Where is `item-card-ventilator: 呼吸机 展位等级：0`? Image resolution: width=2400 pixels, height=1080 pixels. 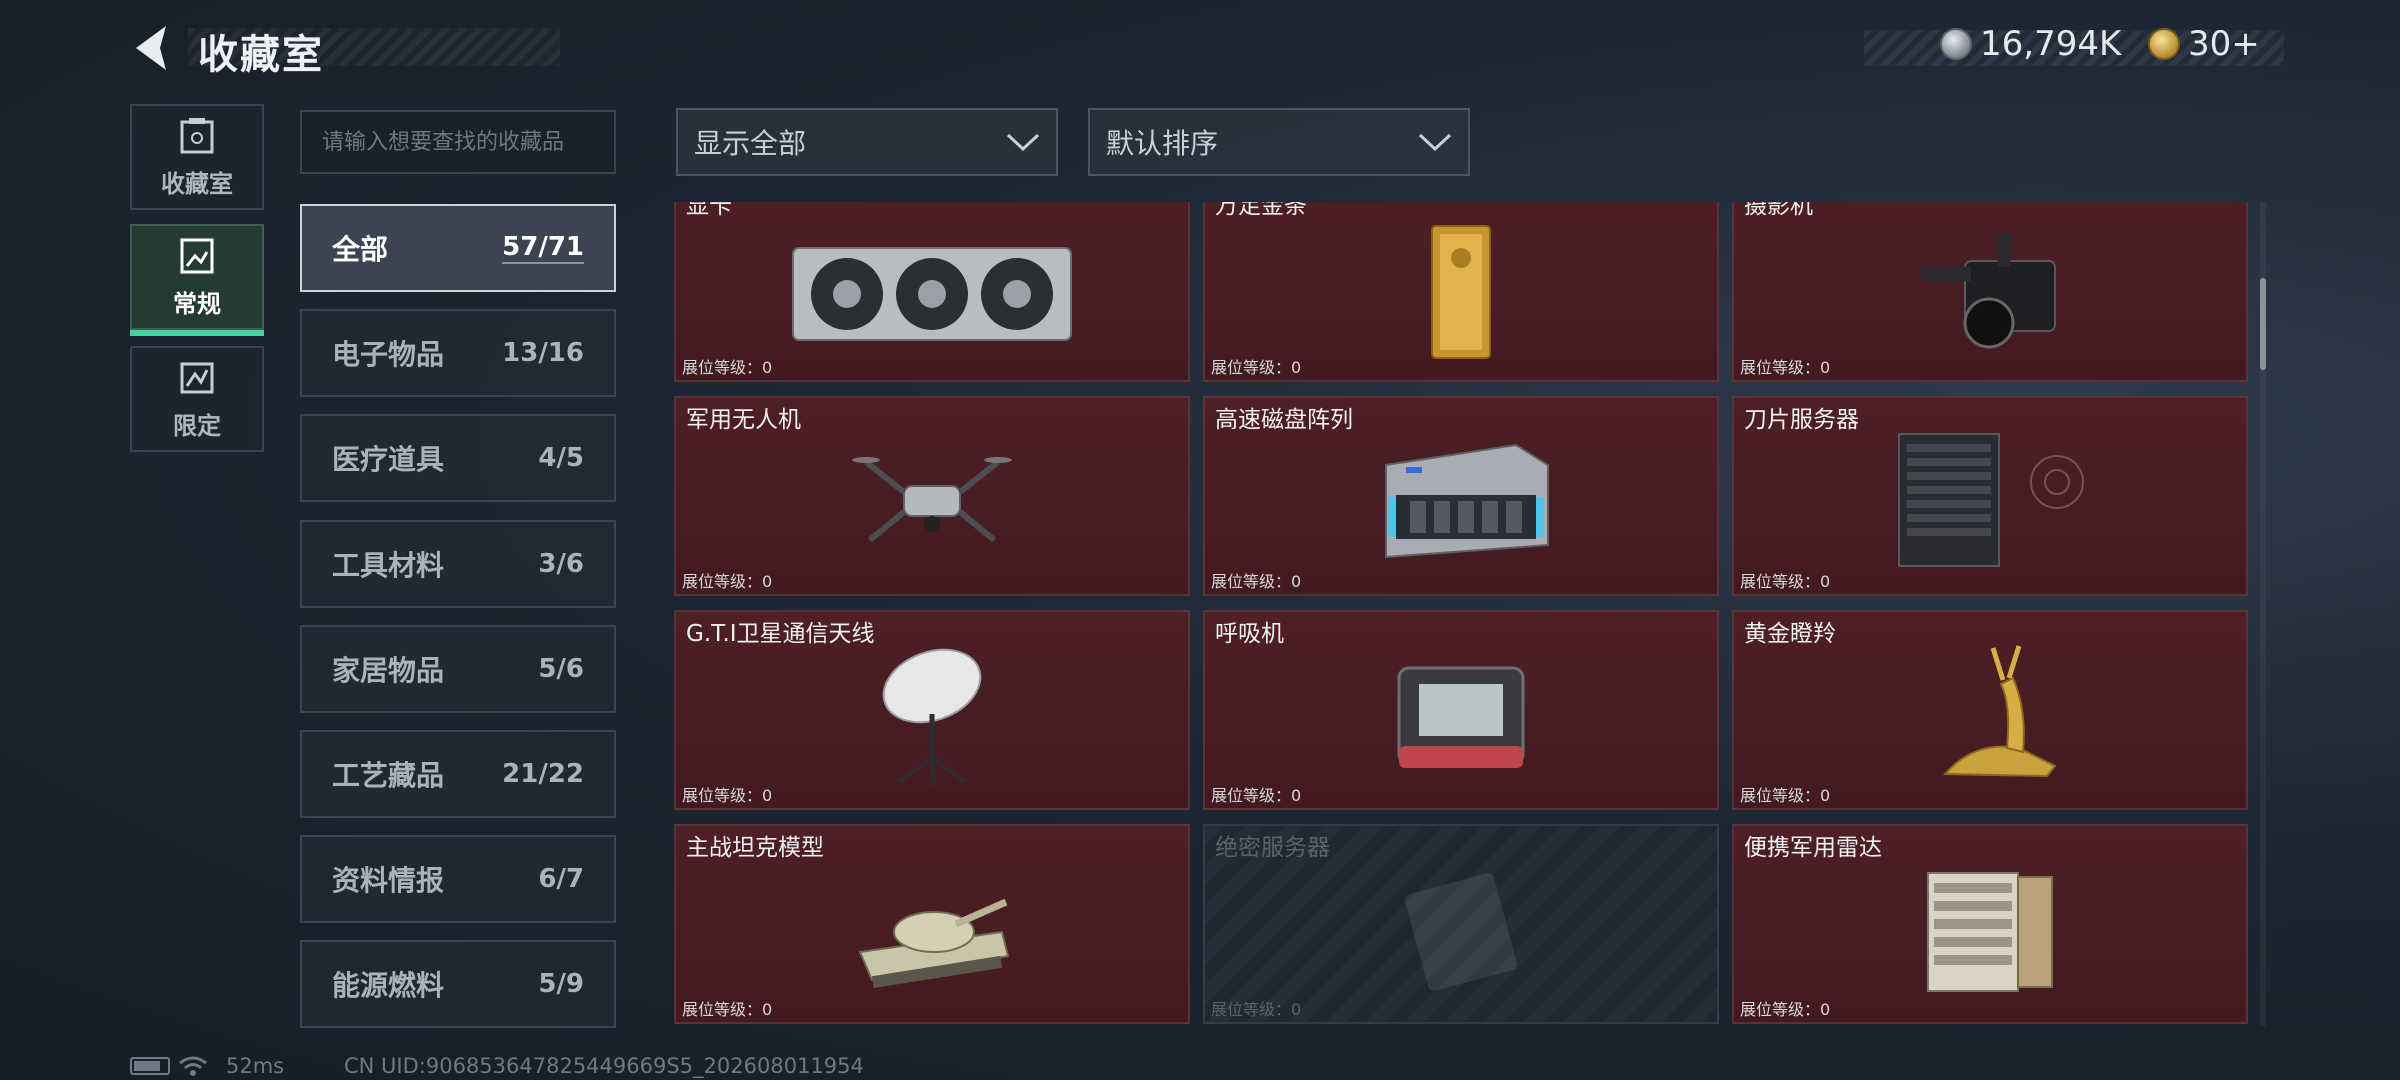
item-card-ventilator: 呼吸机 展位等级：0 is located at coordinates (1461, 710).